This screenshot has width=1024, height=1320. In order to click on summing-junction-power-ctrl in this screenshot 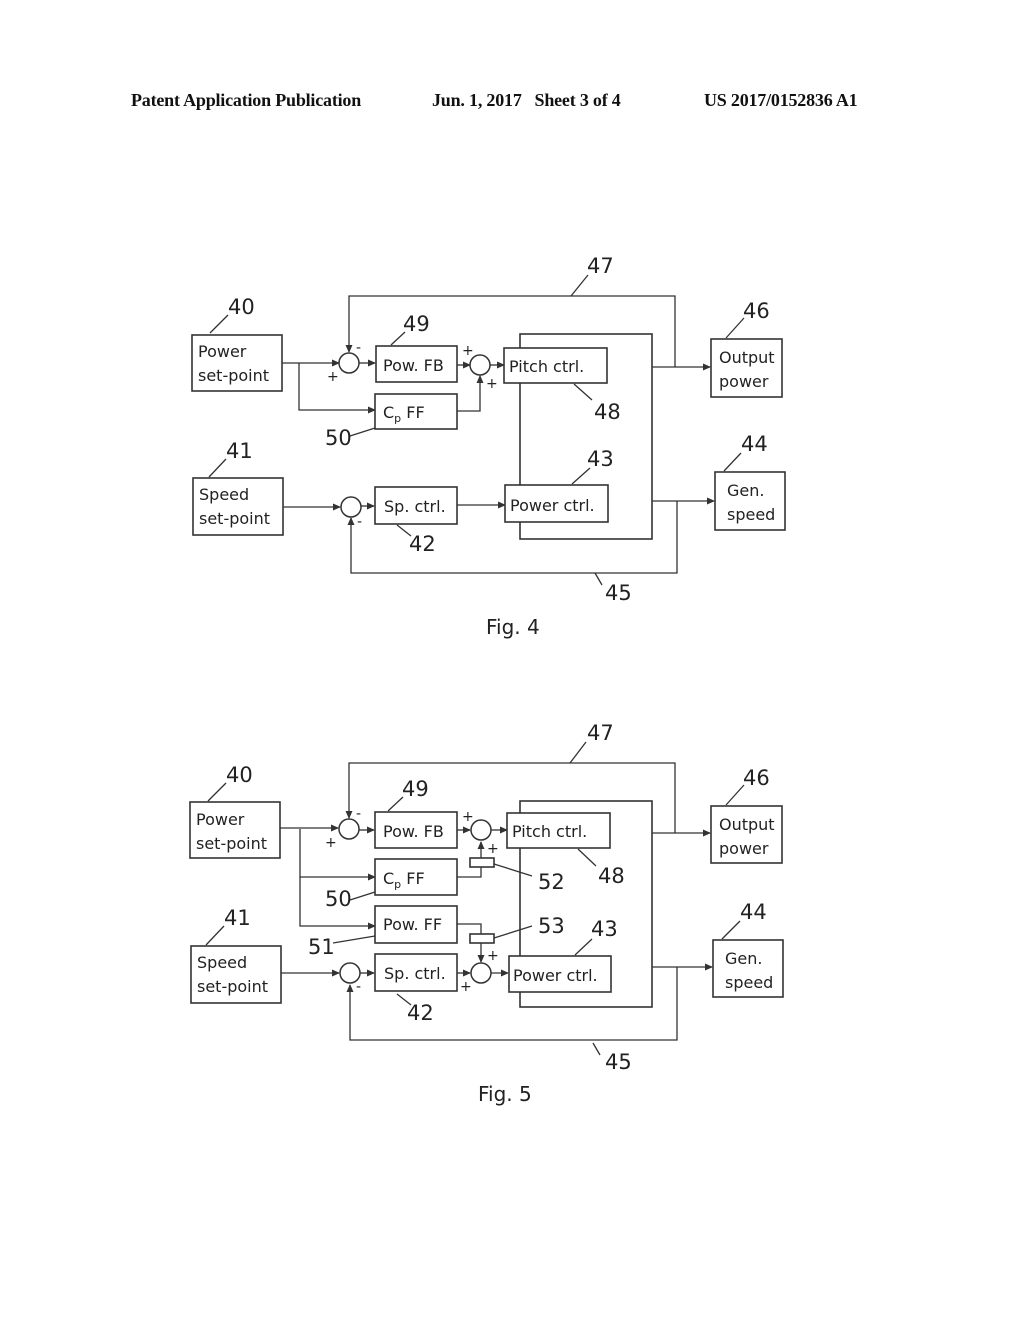, I will do `click(481, 973)`.